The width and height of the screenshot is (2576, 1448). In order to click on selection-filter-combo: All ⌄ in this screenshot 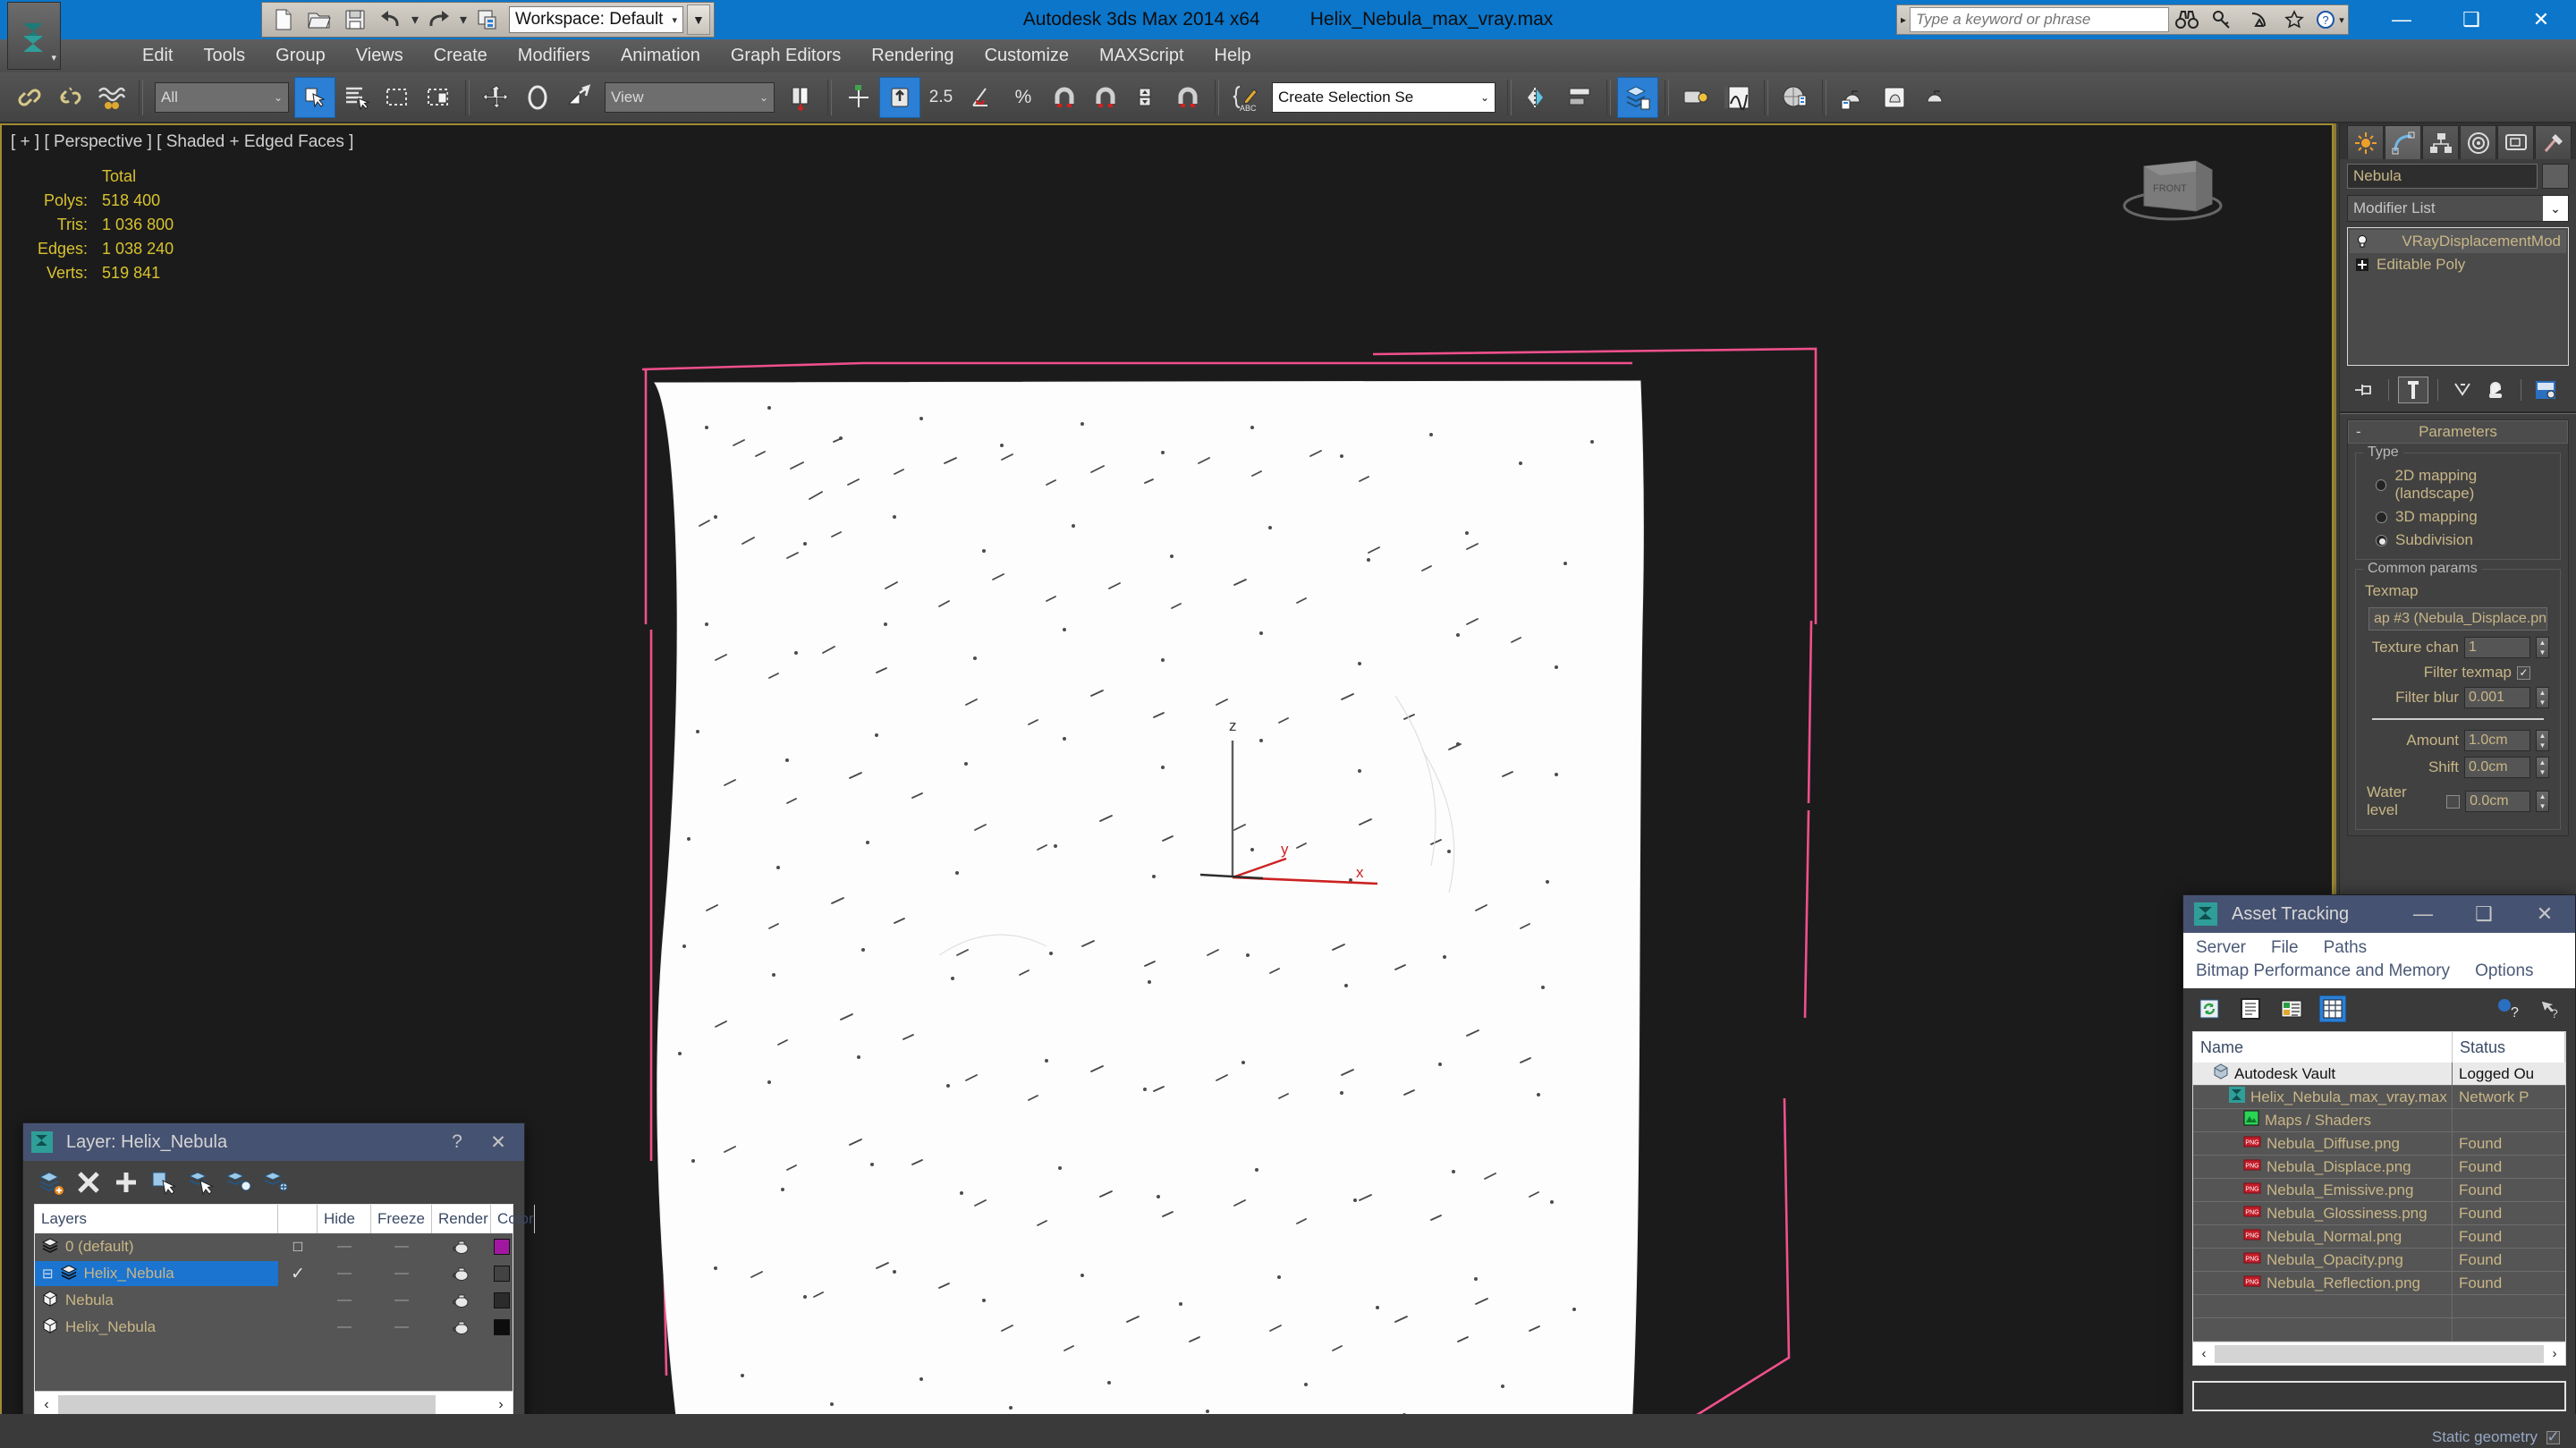, I will do `click(222, 97)`.